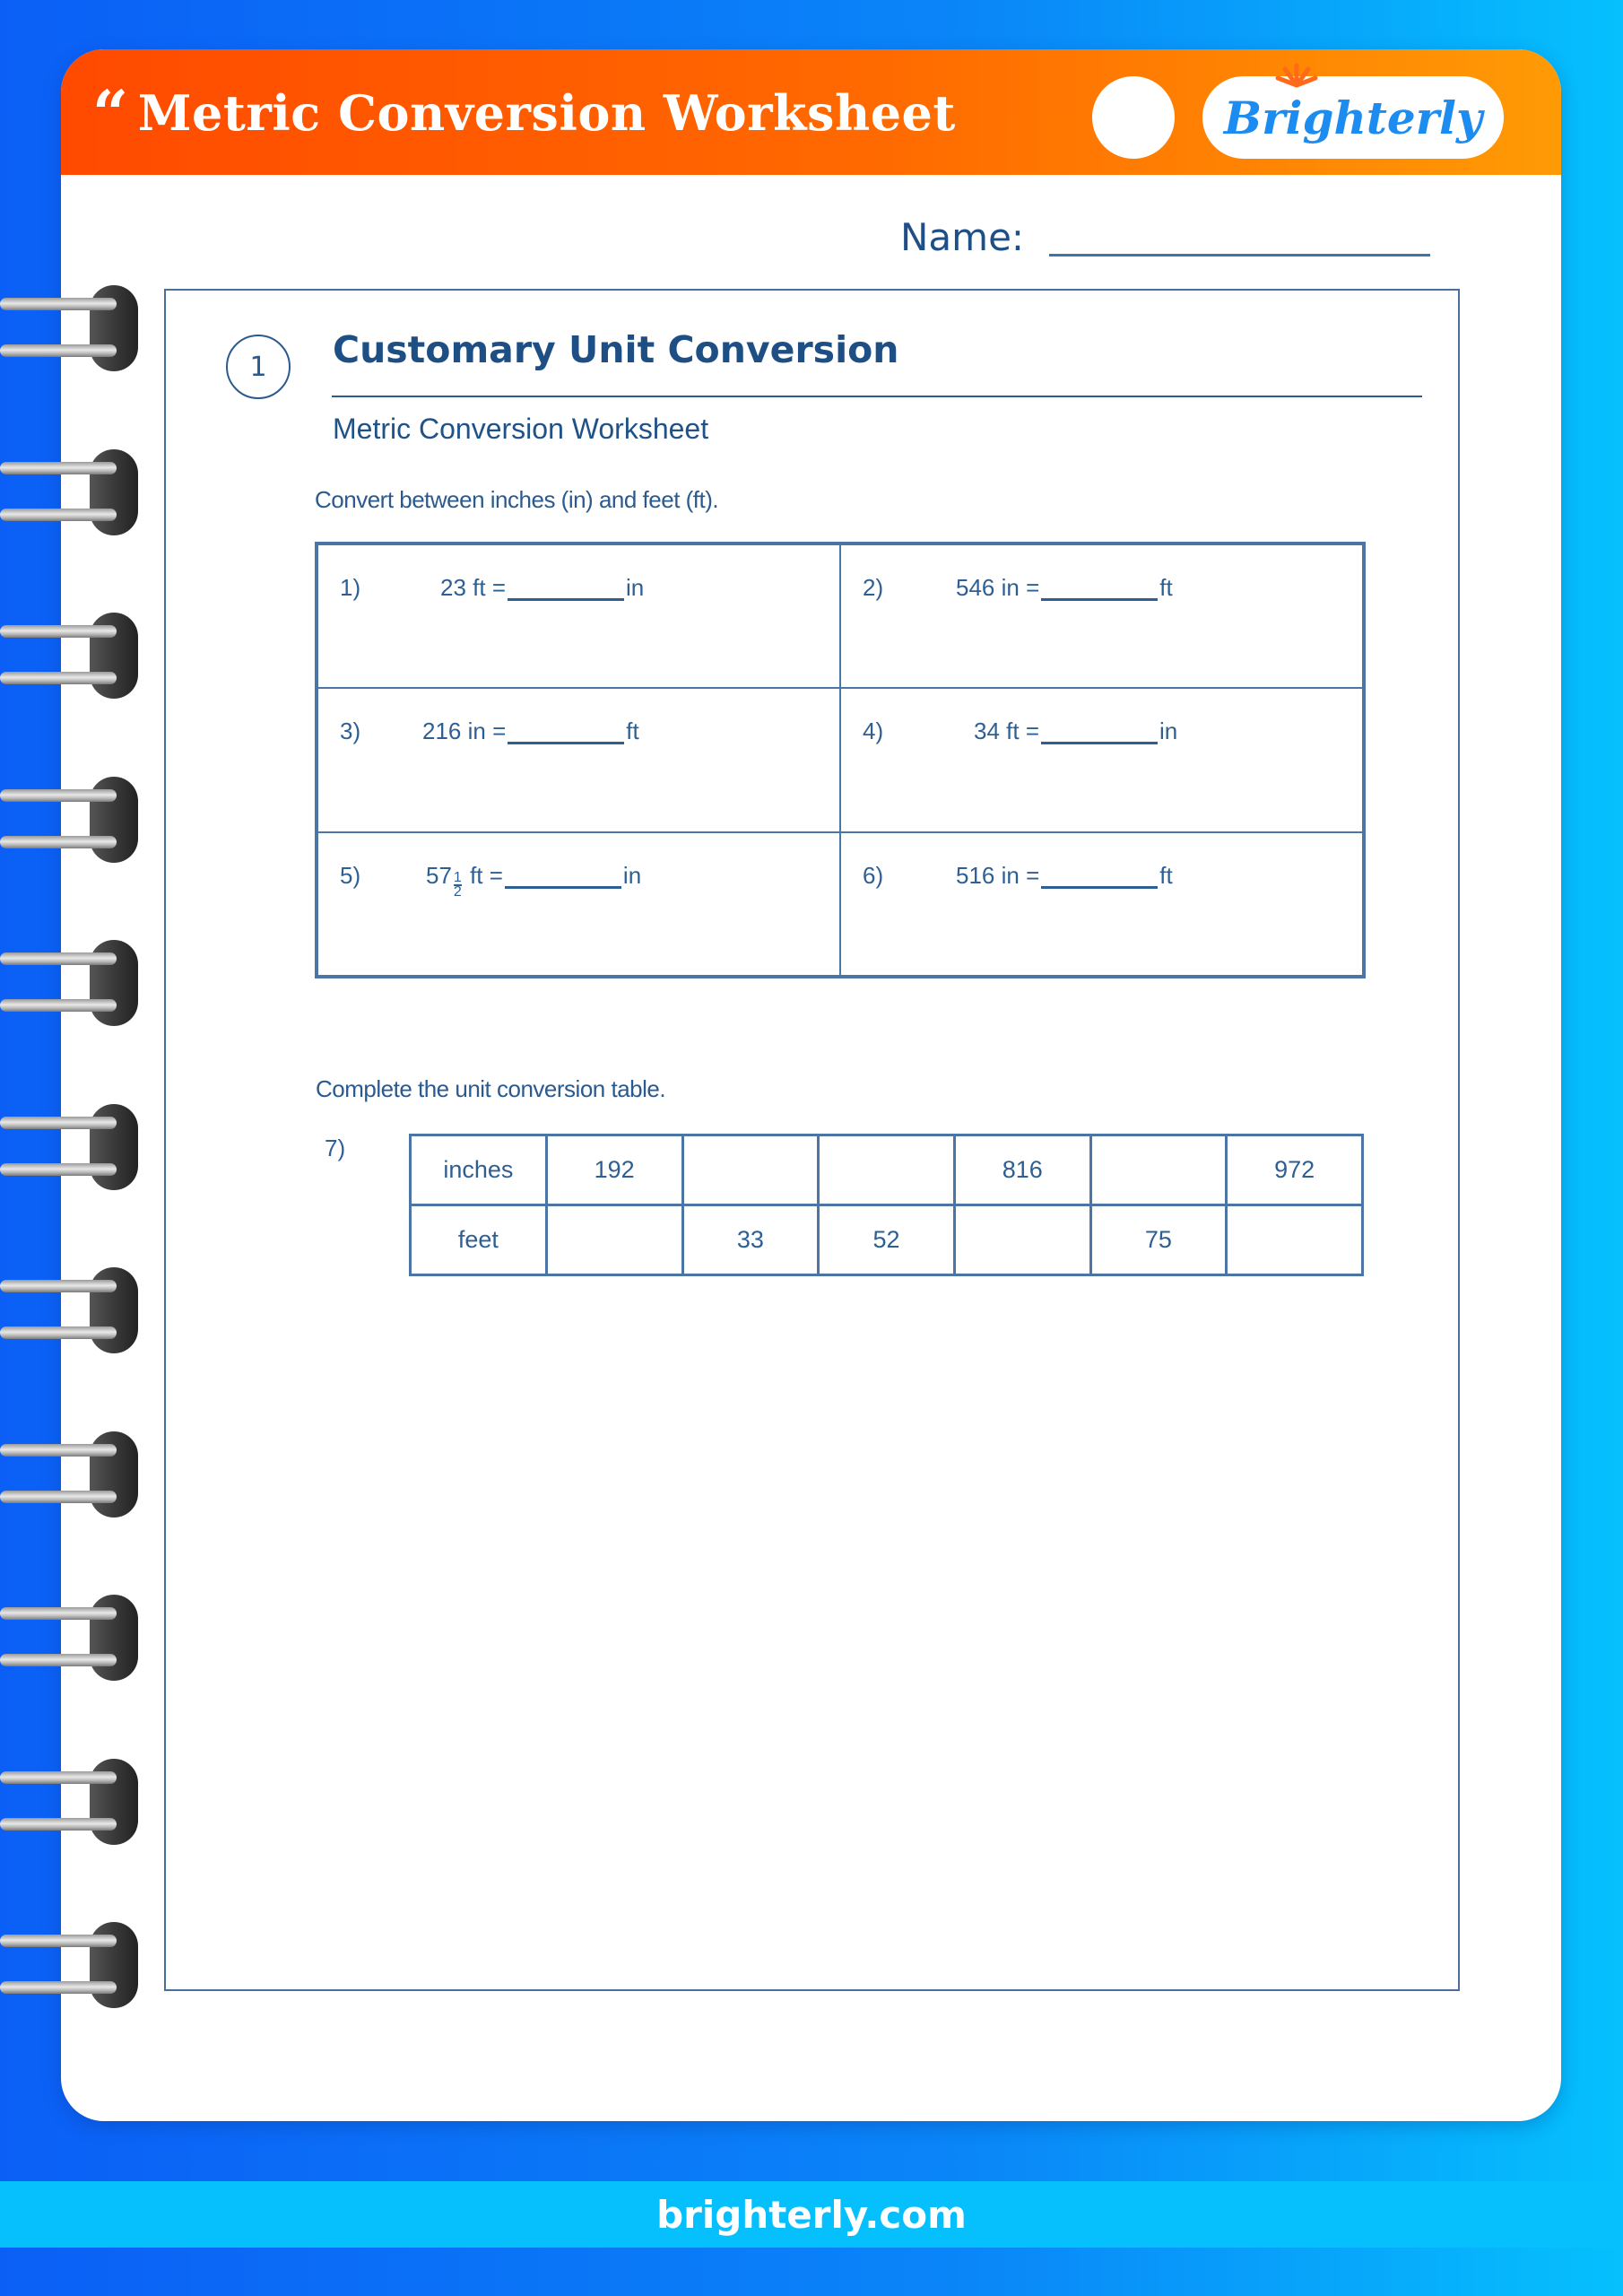 The image size is (1623, 2296). I want to click on row-label: inches, so click(478, 1170).